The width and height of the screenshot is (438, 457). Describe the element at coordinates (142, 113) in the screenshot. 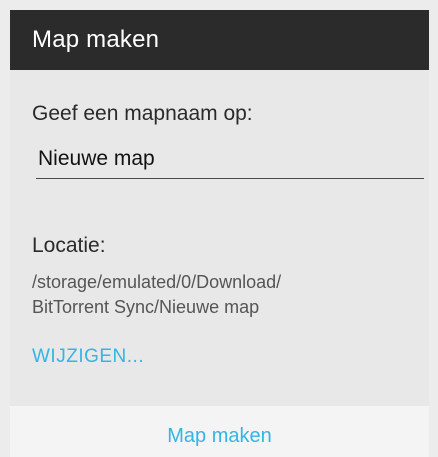

I see `folder-name-label: Geef een mapnaam op:` at that location.